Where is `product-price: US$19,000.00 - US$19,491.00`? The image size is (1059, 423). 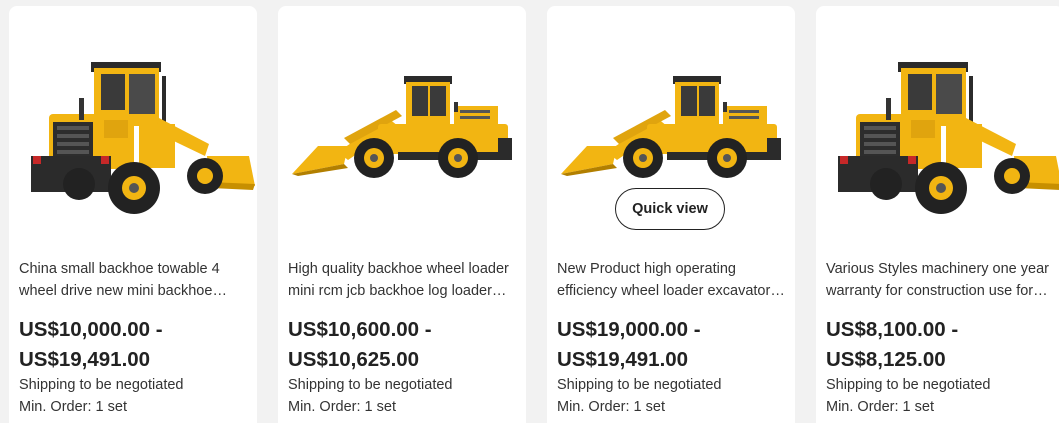
product-price: US$19,000.00 - US$19,491.00 is located at coordinates (673, 345).